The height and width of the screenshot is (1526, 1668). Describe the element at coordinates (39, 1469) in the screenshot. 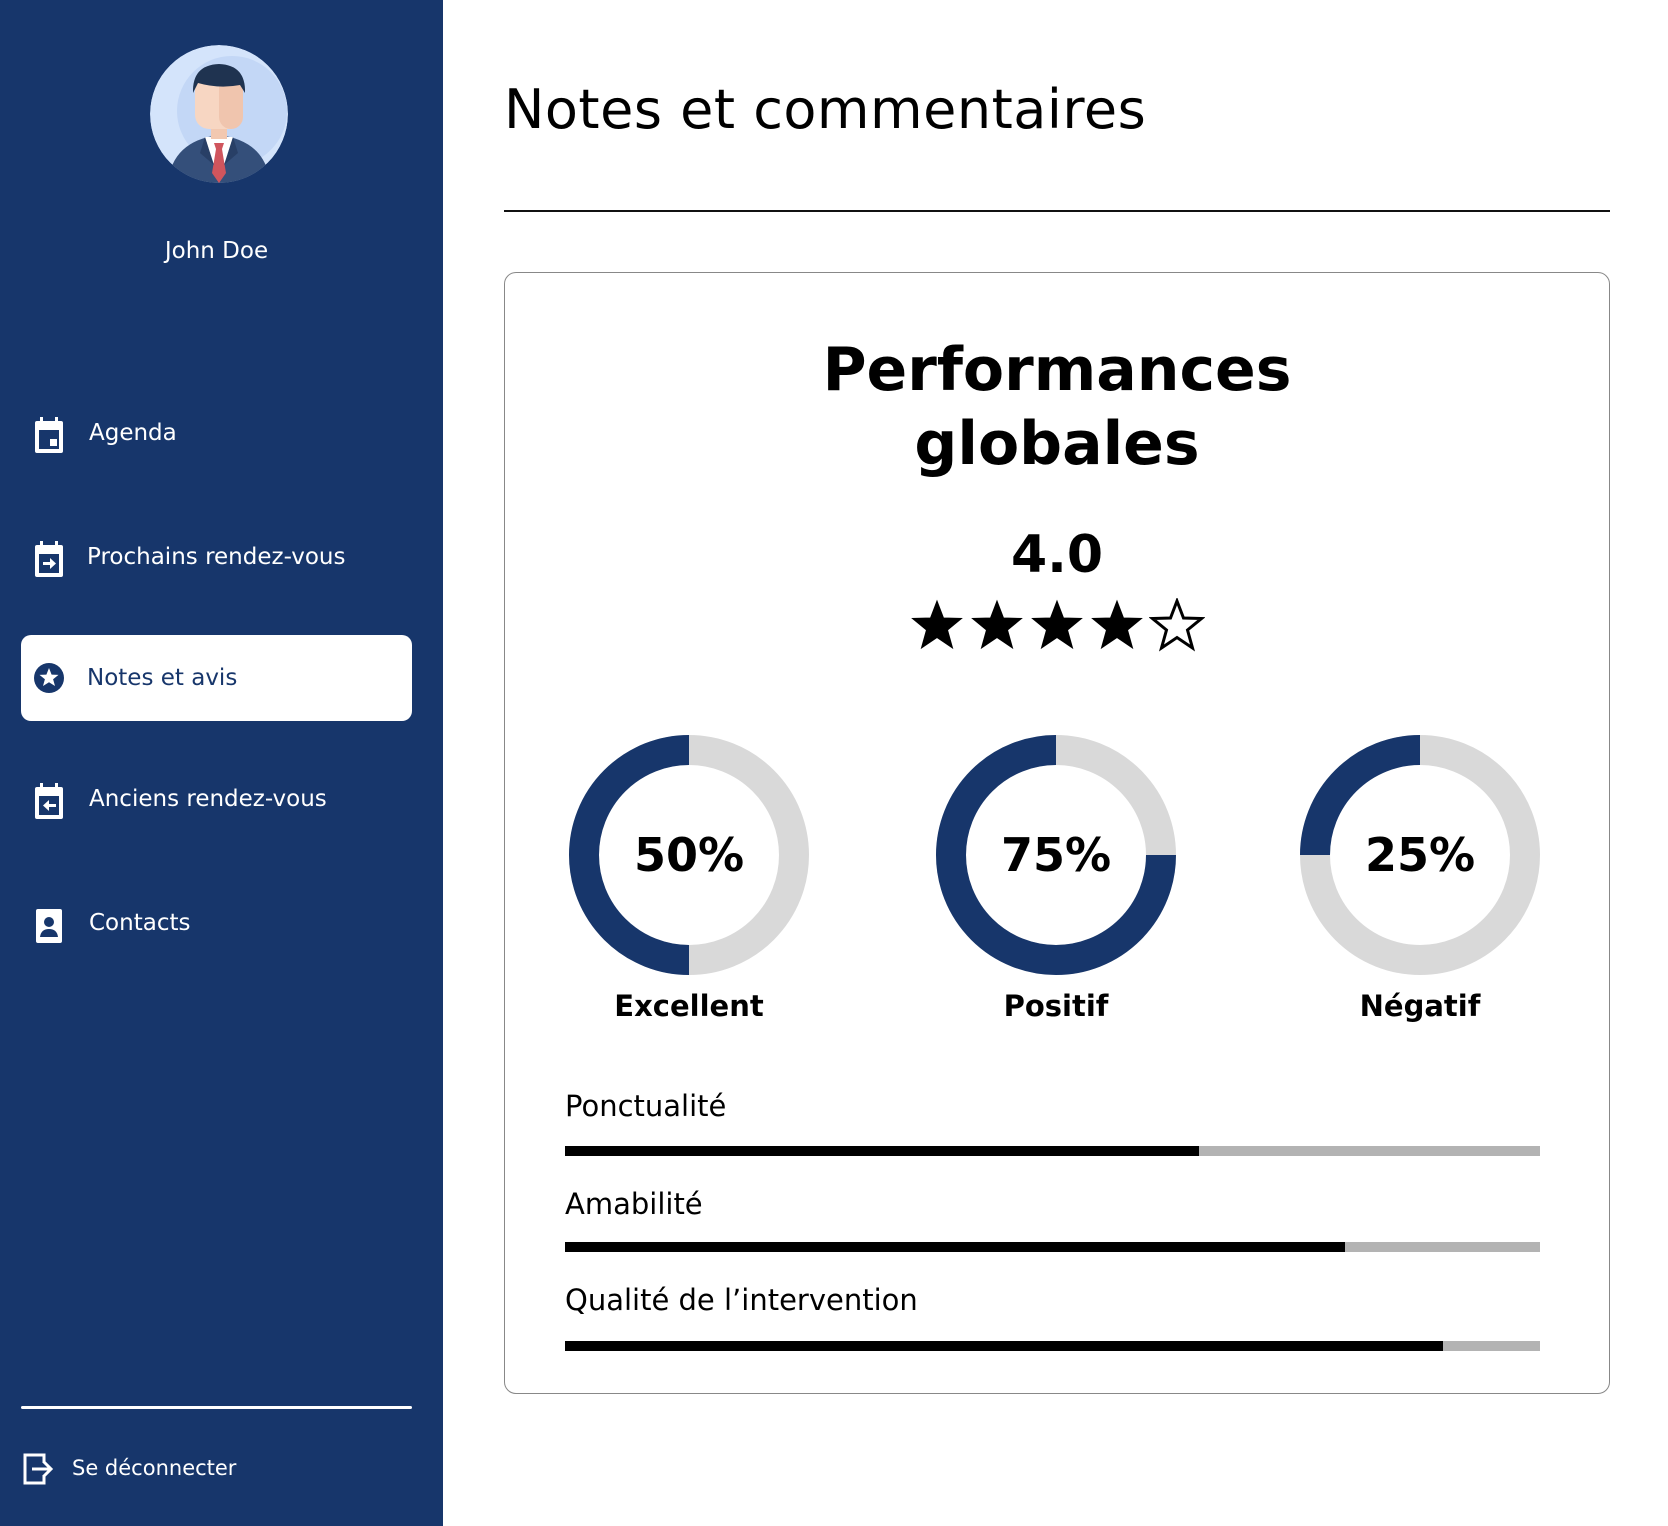

I see `logout-icon` at that location.